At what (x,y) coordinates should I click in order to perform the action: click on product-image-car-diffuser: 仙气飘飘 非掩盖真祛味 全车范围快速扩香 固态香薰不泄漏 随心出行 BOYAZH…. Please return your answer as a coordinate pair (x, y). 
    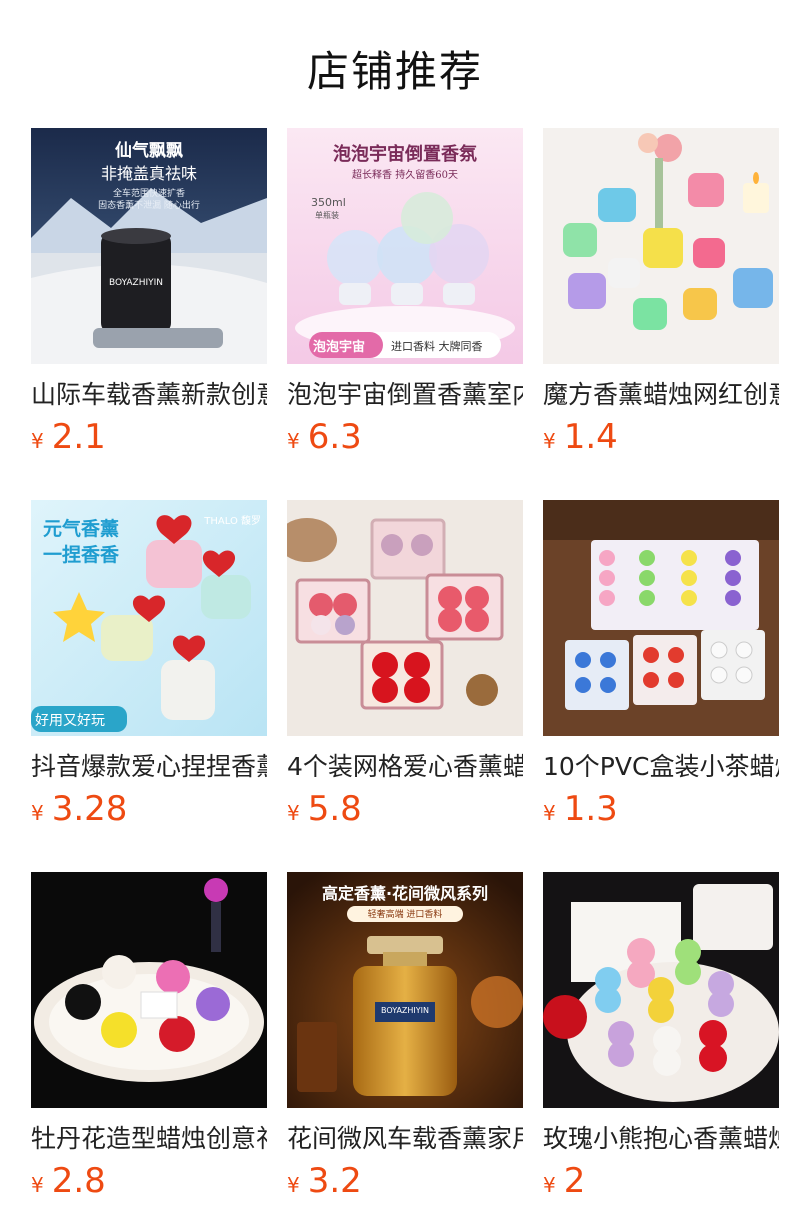
    Looking at the image, I should click on (149, 246).